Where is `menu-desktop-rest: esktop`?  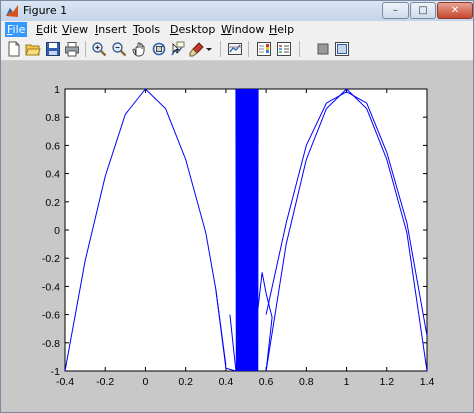 menu-desktop-rest: esktop is located at coordinates (197, 29).